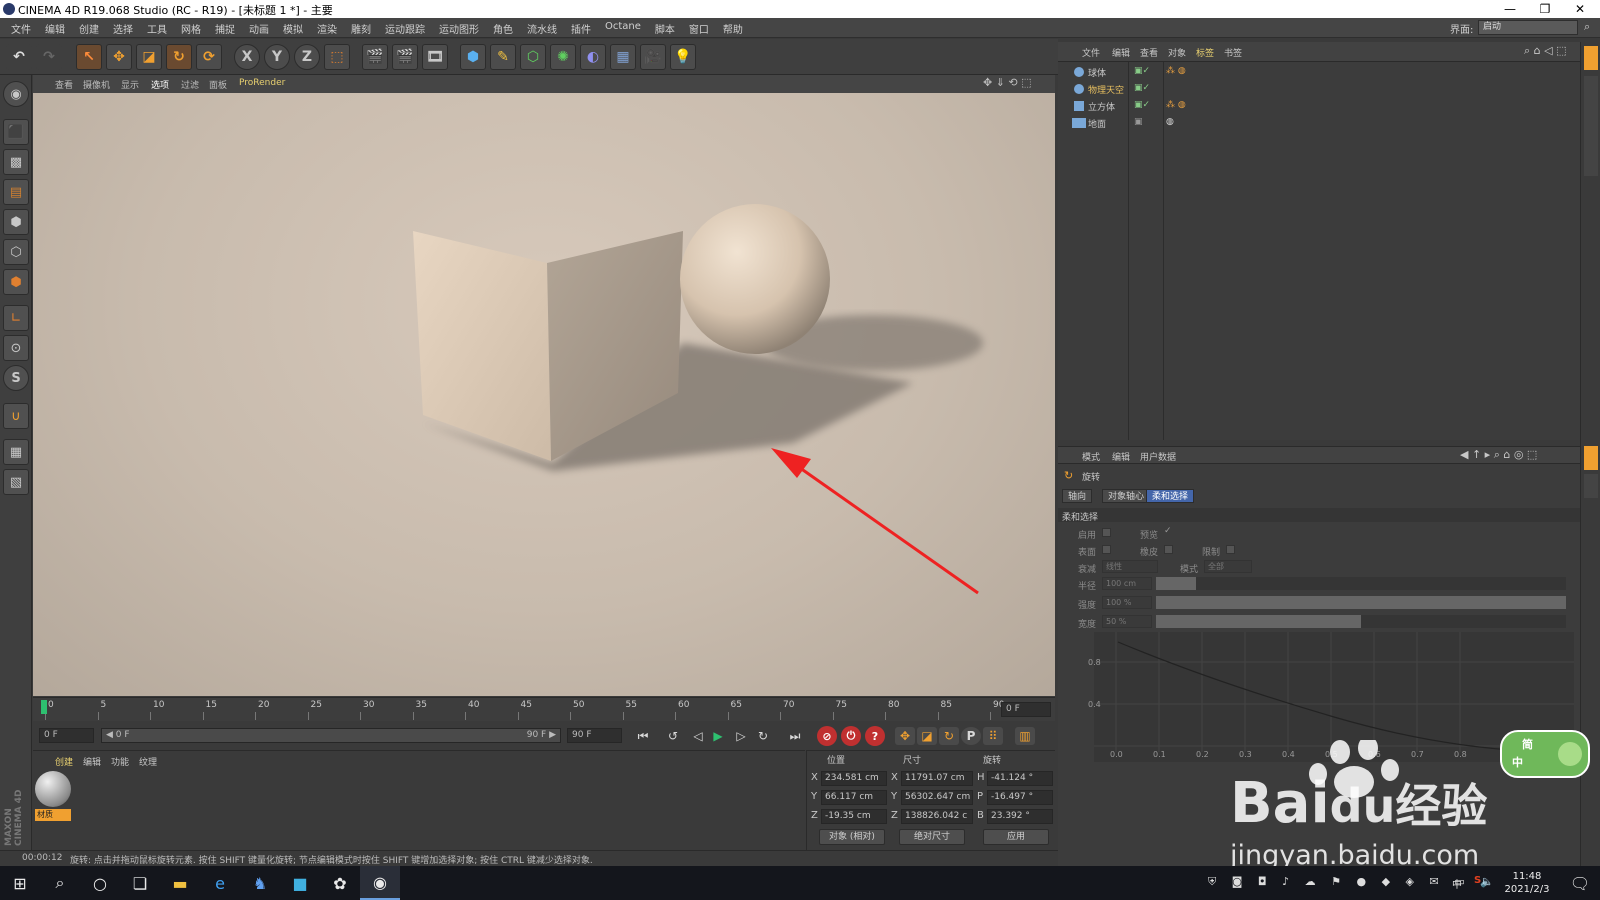  What do you see at coordinates (733, 28) in the screenshot?
I see `menu-item: 帮助` at bounding box center [733, 28].